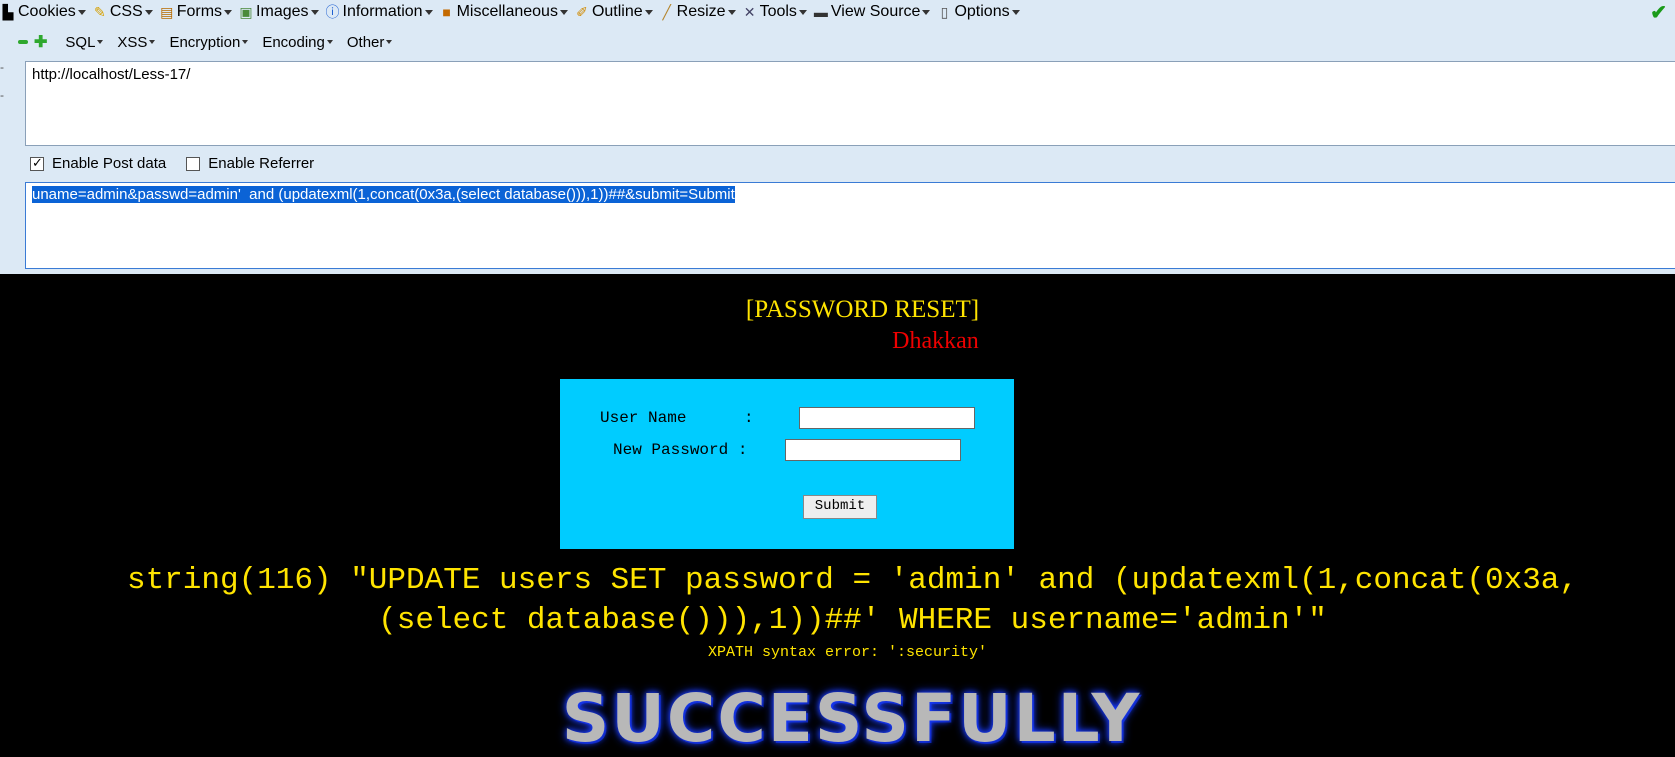 This screenshot has width=1675, height=757. What do you see at coordinates (697, 12) in the screenshot?
I see `menu-resize: ╱ Resize` at bounding box center [697, 12].